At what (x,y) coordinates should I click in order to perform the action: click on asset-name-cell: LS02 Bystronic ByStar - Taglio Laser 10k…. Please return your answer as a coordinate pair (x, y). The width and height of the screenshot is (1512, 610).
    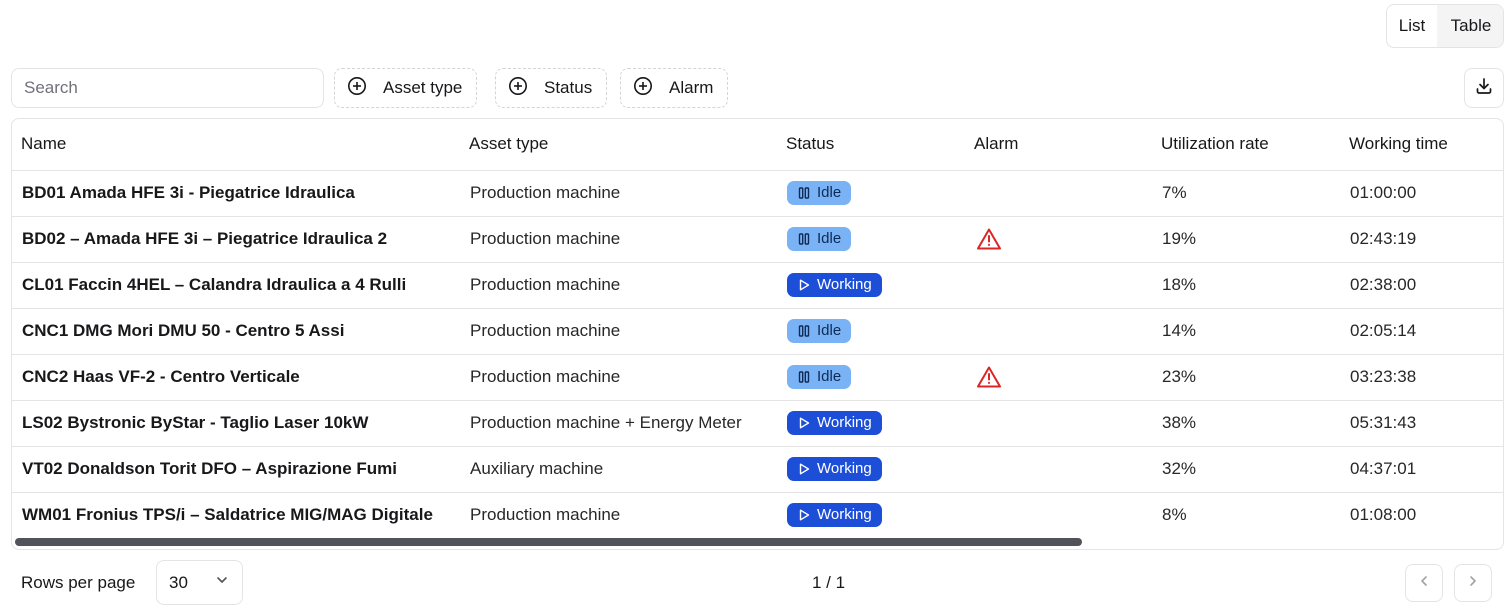
    Looking at the image, I should click on (236, 423).